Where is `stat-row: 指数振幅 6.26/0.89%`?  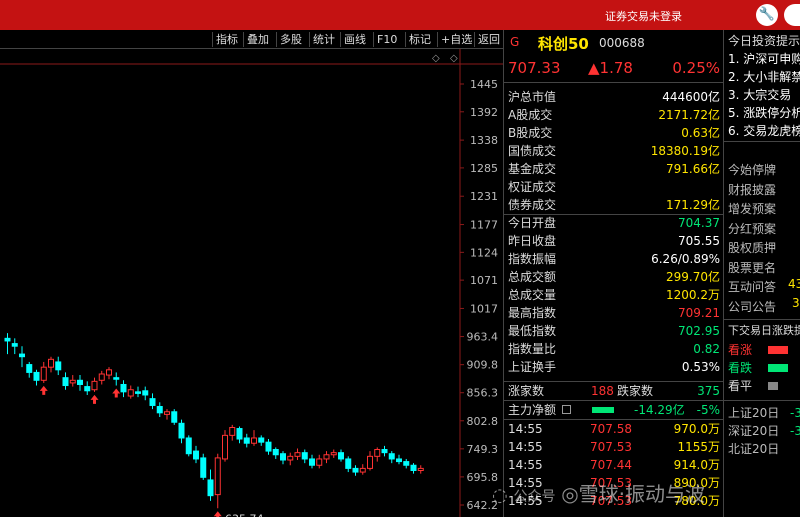
stat-row: 指数振幅 6.26/0.89% is located at coordinates (614, 259).